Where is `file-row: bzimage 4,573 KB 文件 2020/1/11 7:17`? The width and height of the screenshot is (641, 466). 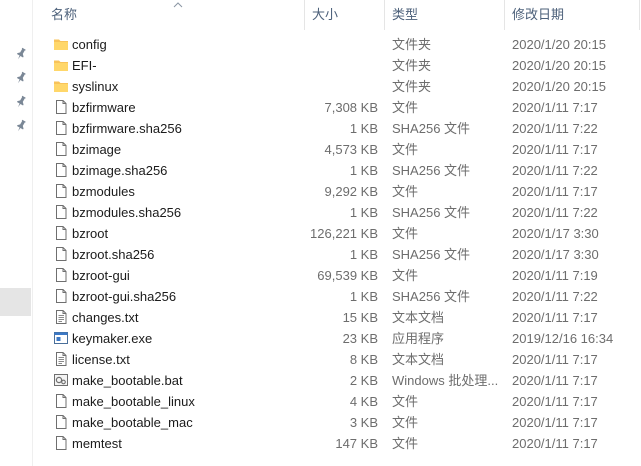
file-row: bzimage 4,573 KB 文件 2020/1/11 7:17 is located at coordinates (337, 149).